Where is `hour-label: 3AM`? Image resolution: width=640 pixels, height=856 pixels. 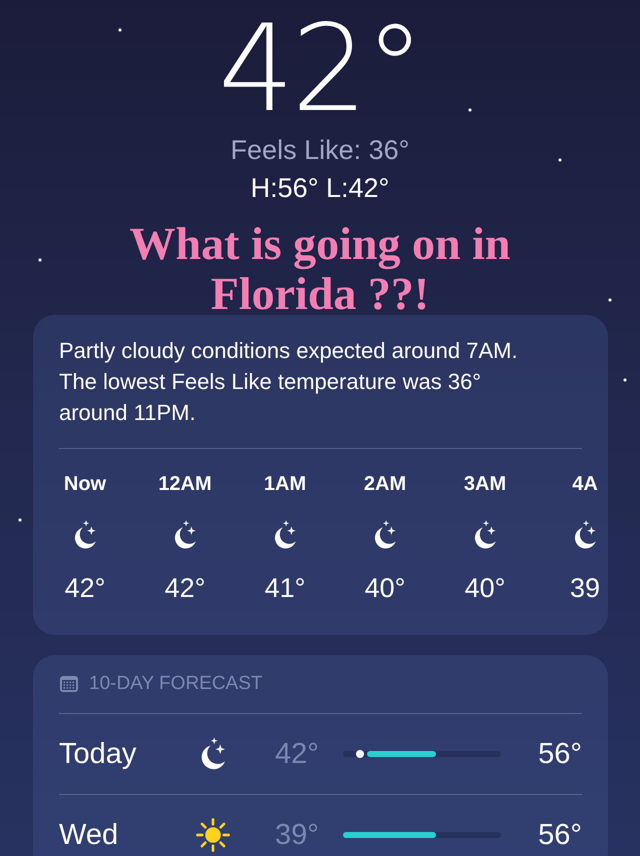 hour-label: 3AM is located at coordinates (485, 484).